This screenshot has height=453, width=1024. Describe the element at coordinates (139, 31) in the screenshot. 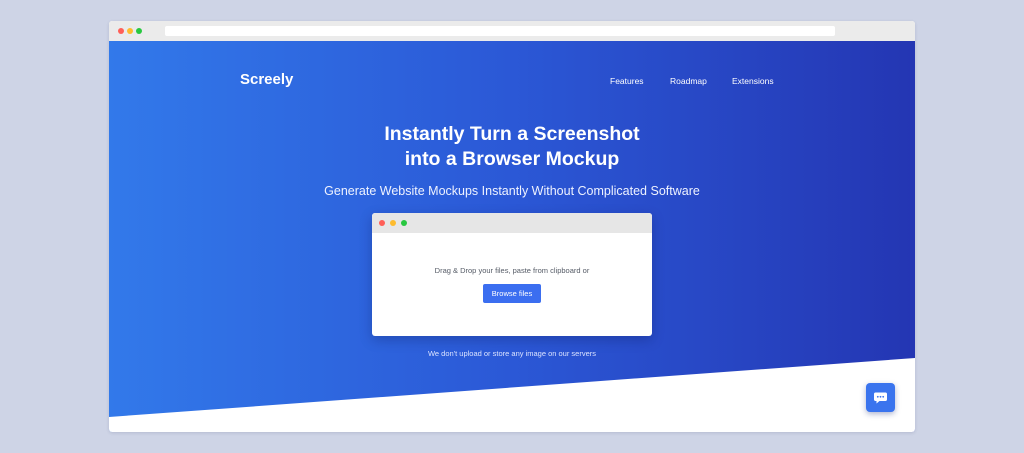

I see `window-maximize-dot` at that location.